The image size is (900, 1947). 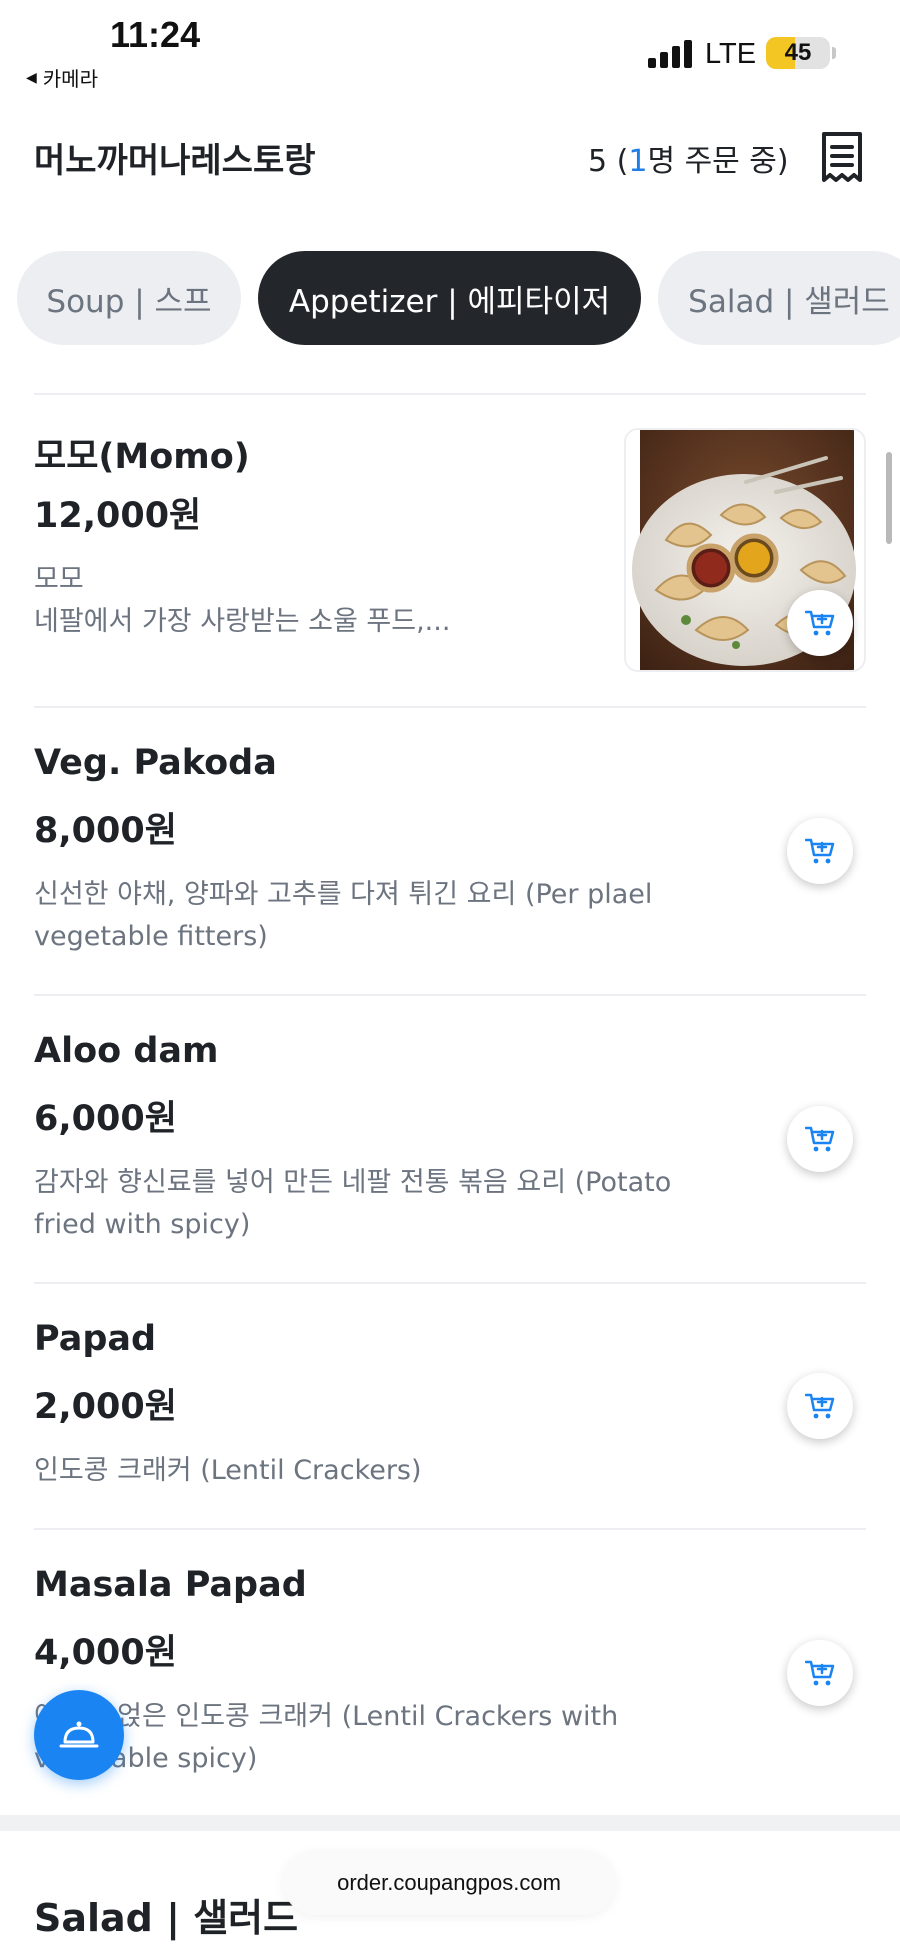 I want to click on order-paren: (, so click(x=618, y=161).